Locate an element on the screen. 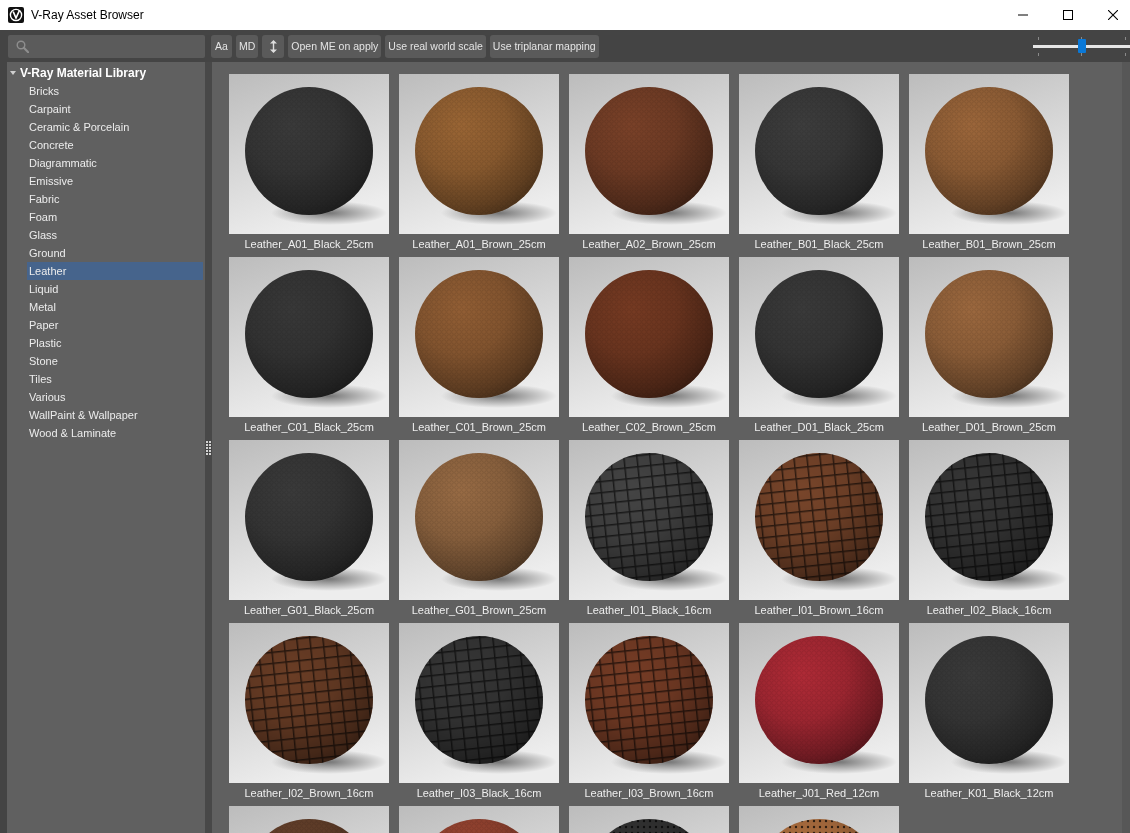 This screenshot has height=833, width=1130. category-item: Emissive is located at coordinates (115, 181).